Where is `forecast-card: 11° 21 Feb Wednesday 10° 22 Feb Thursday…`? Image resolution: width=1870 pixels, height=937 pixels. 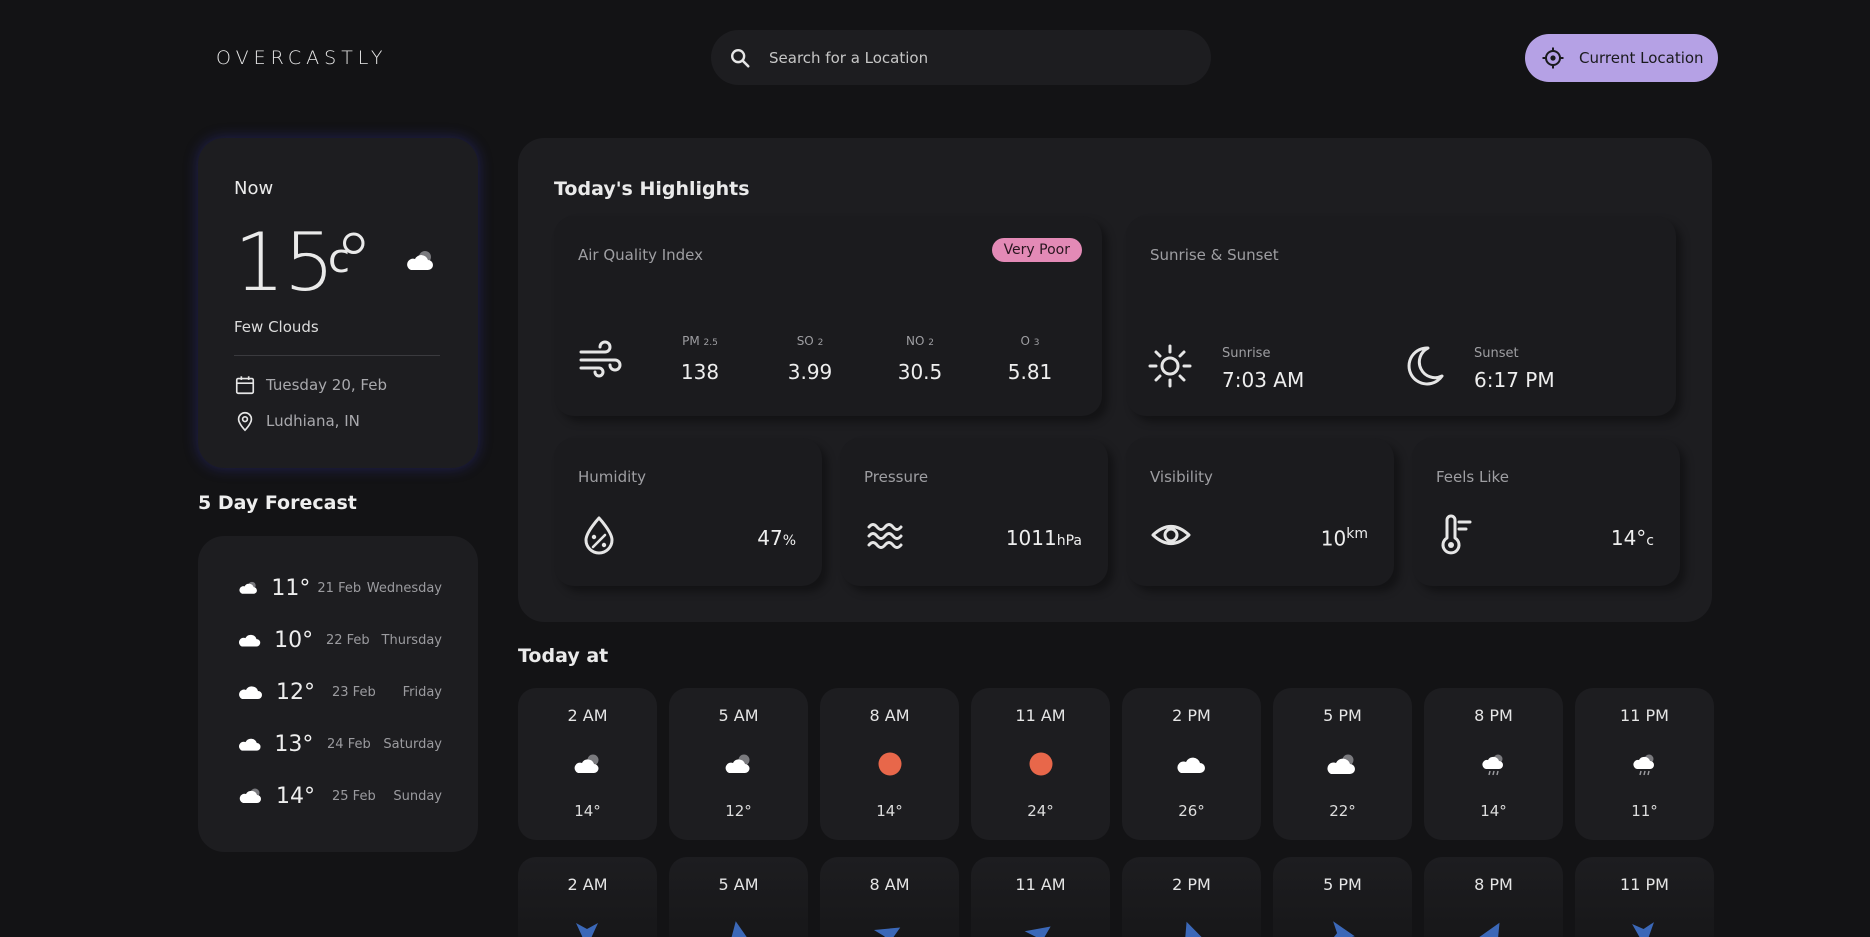
forecast-card: 11° 21 Feb Wednesday 10° 22 Feb Thursday… is located at coordinates (338, 694).